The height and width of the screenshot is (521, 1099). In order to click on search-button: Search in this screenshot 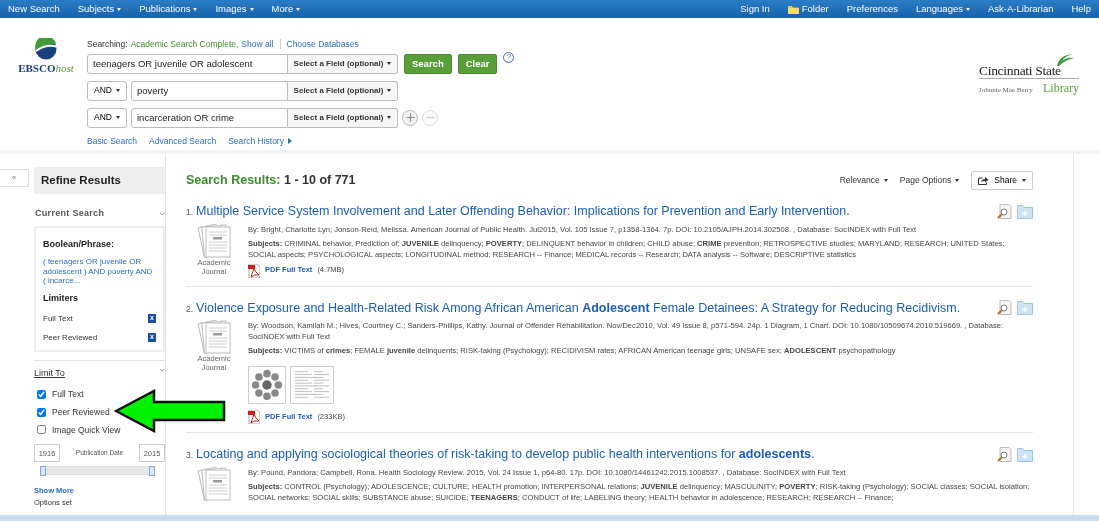, I will do `click(428, 63)`.